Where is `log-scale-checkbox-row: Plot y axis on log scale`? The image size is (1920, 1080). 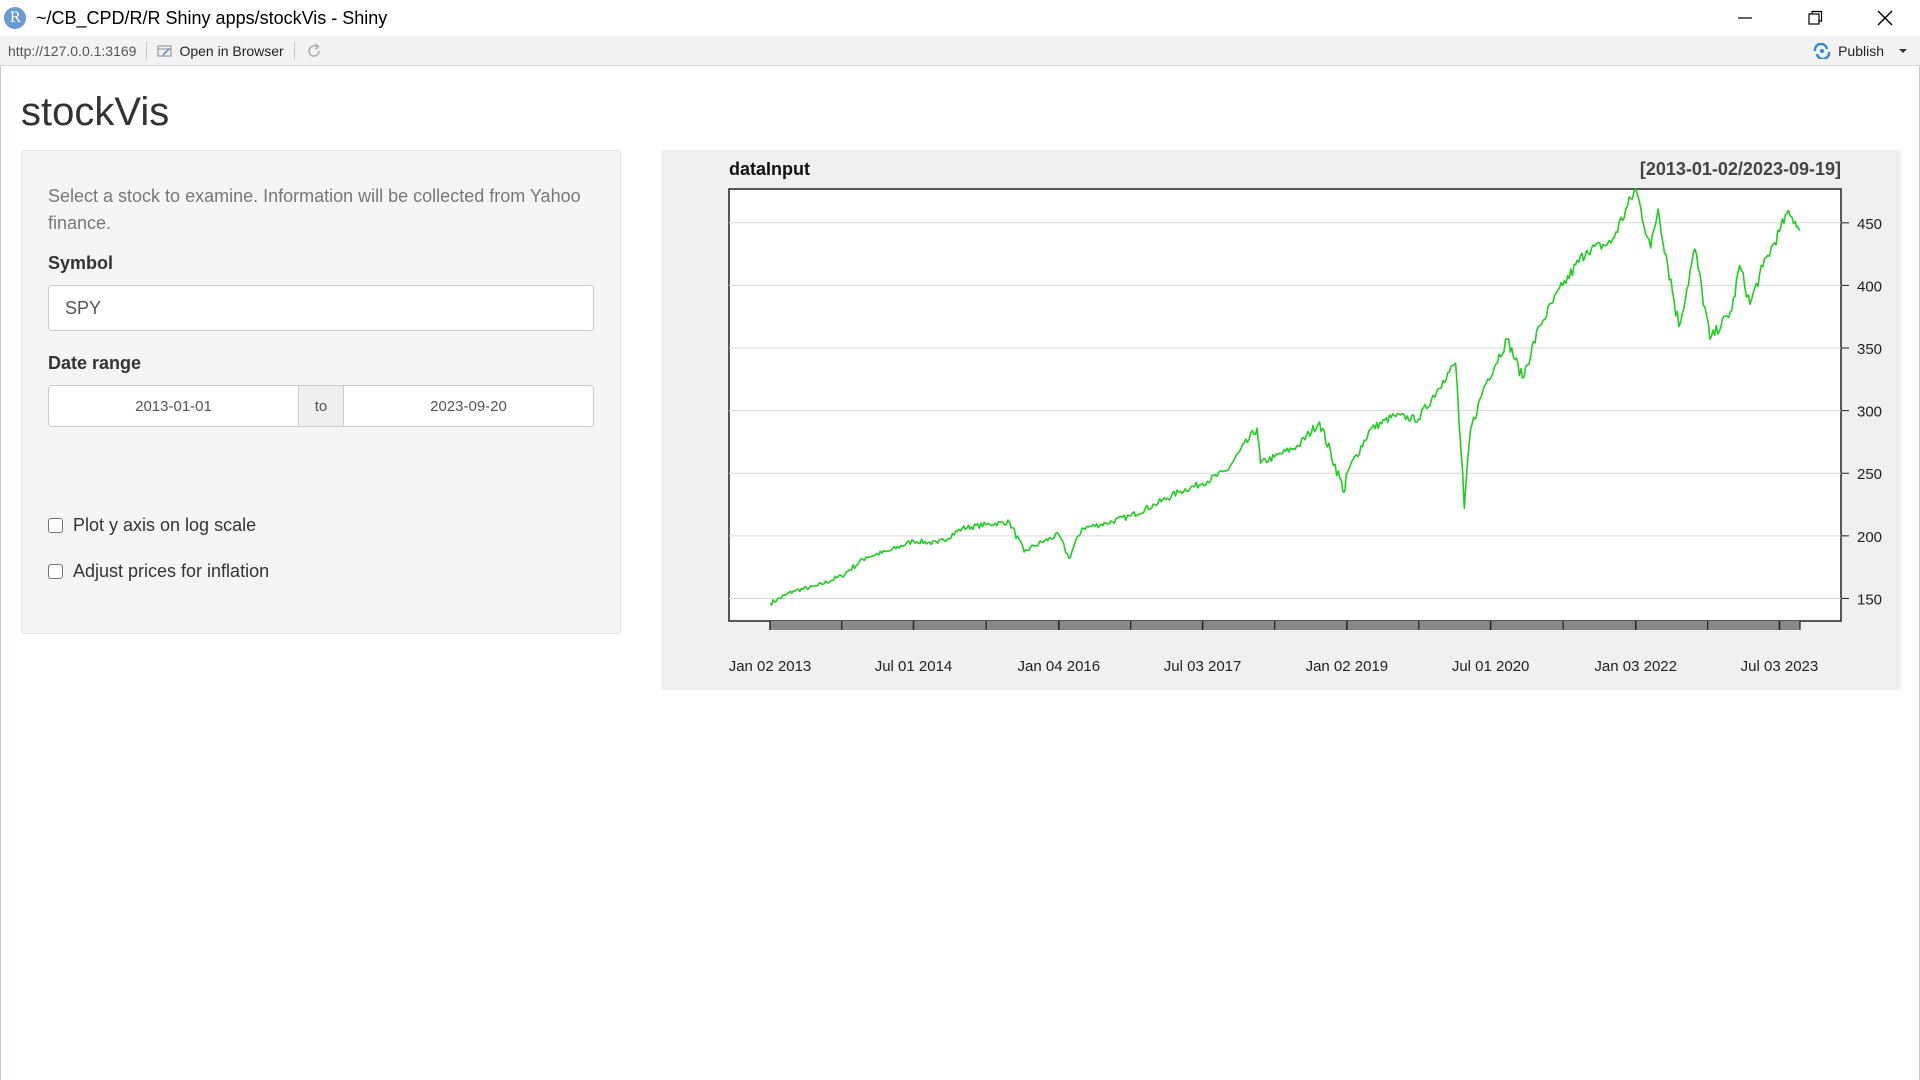
log-scale-checkbox-row: Plot y axis on log scale is located at coordinates (152, 525).